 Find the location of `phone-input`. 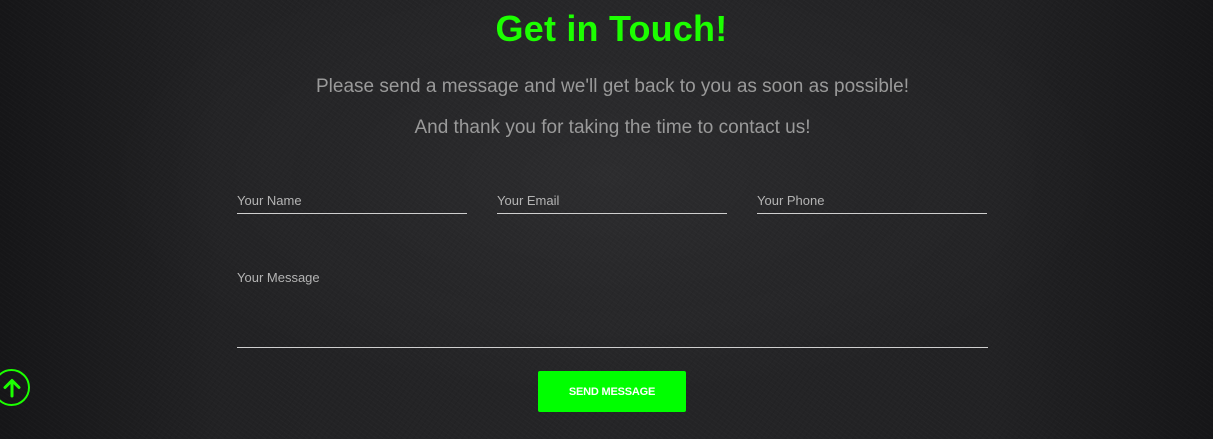

phone-input is located at coordinates (872, 200).